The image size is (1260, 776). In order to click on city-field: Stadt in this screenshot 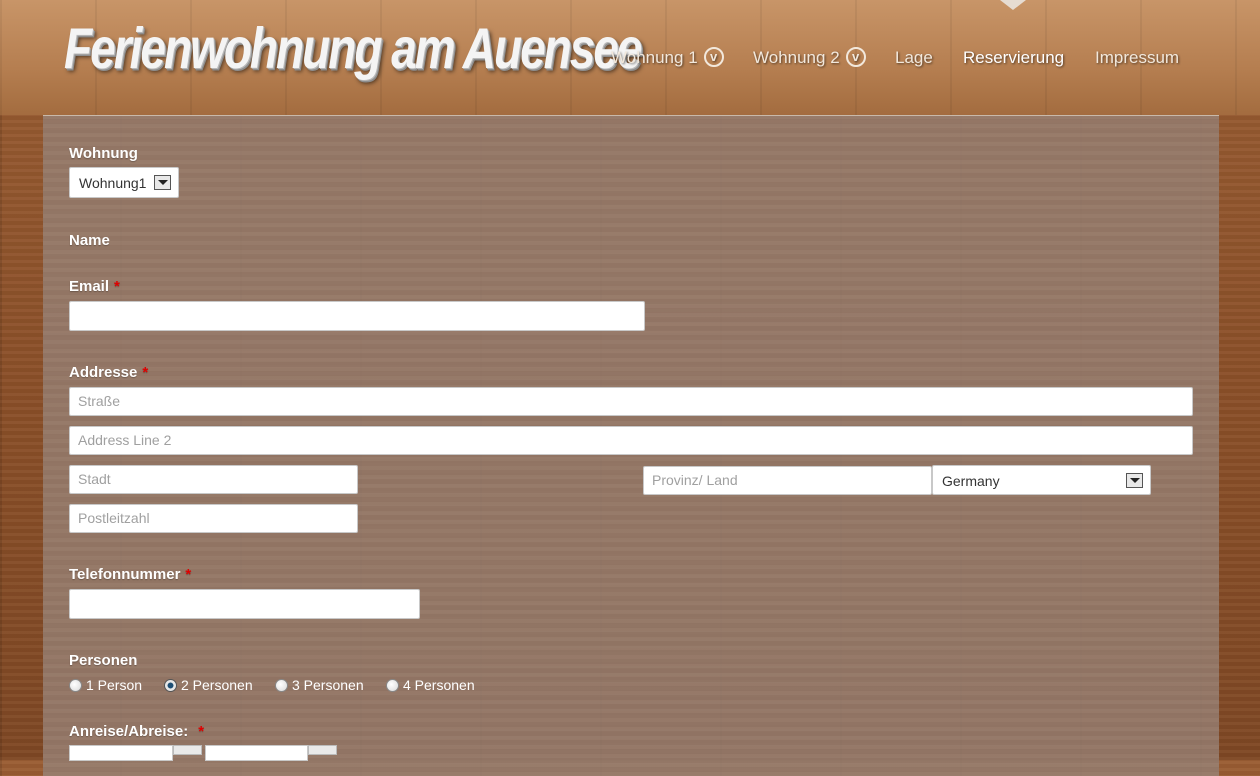, I will do `click(213, 479)`.